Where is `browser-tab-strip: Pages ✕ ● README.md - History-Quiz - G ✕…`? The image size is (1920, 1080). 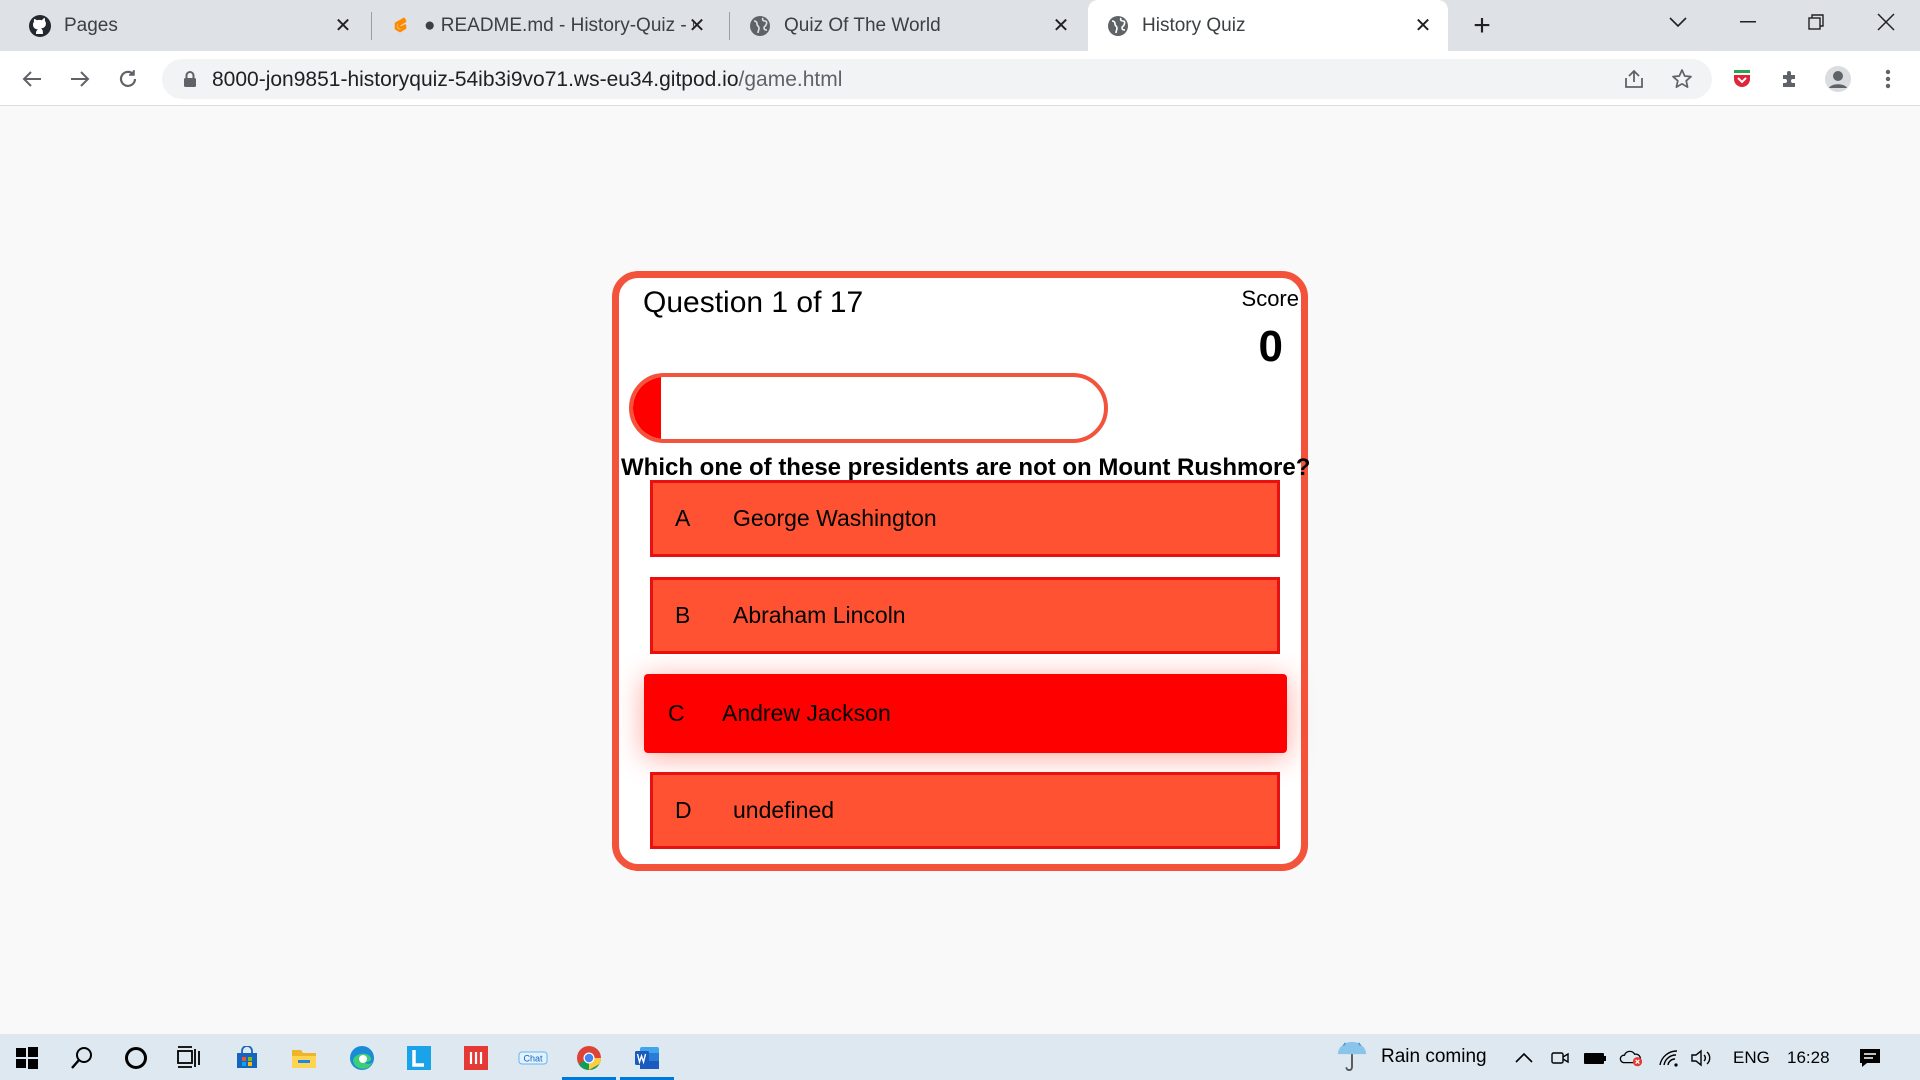
browser-tab-strip: Pages ✕ ● README.md - History-Quiz - G ✕… is located at coordinates (960, 25).